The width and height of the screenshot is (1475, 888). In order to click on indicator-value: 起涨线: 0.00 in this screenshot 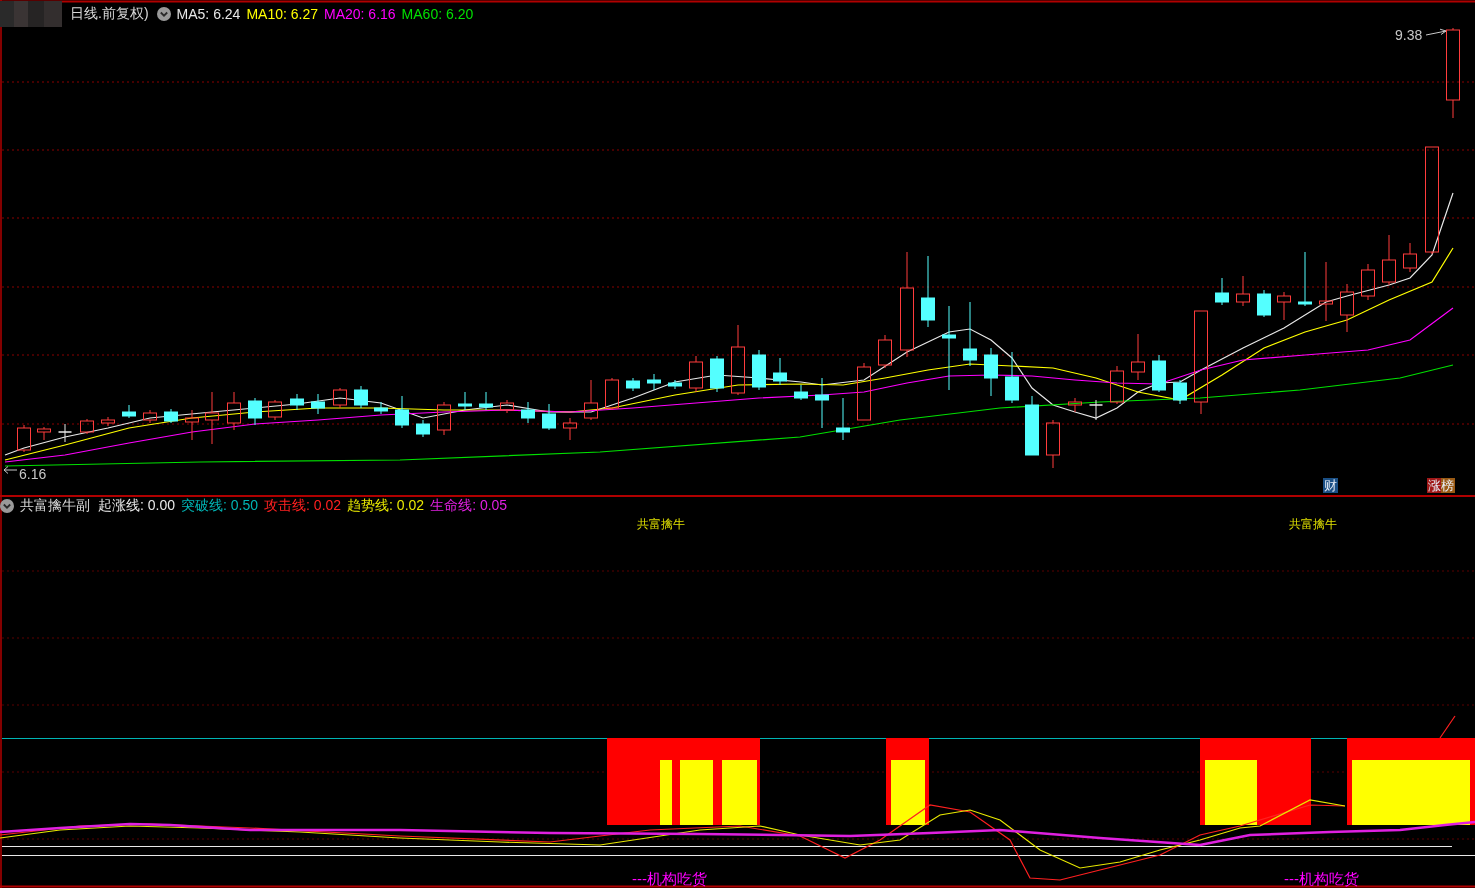, I will do `click(137, 506)`.